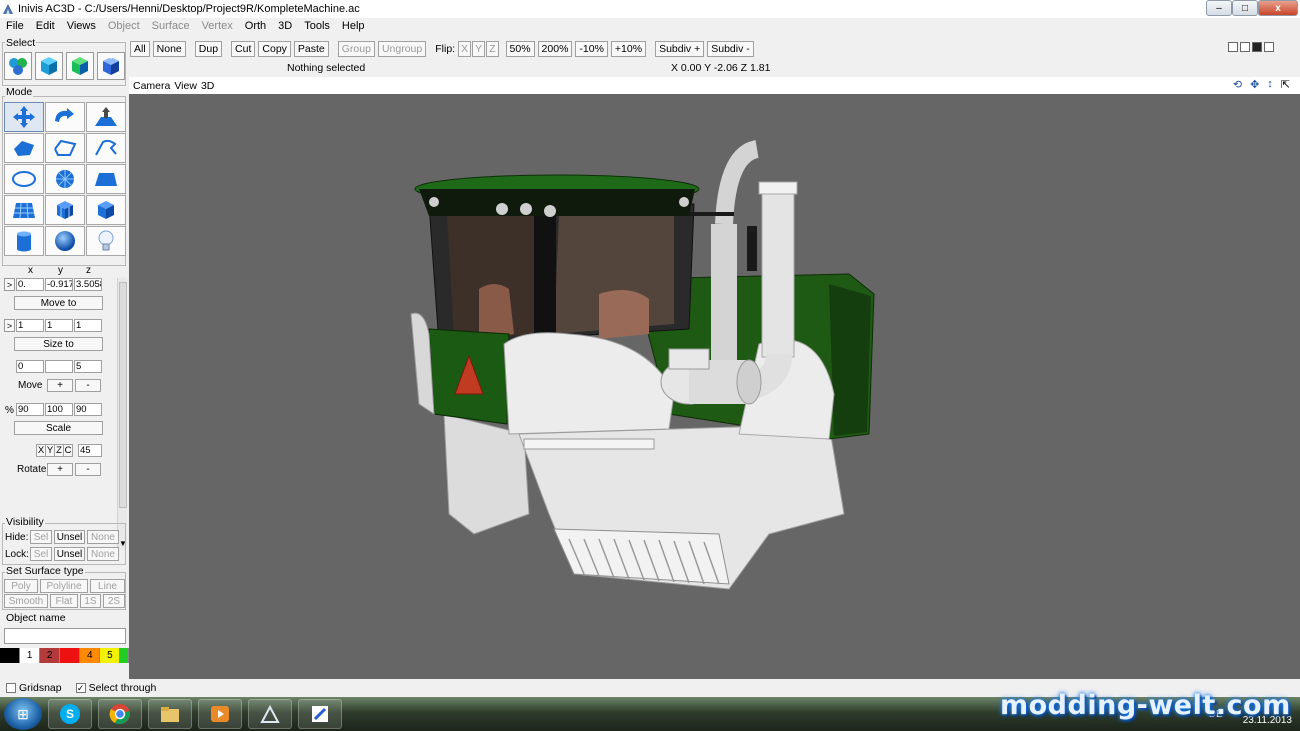  What do you see at coordinates (243, 49) in the screenshot?
I see `cut-button: Cut` at bounding box center [243, 49].